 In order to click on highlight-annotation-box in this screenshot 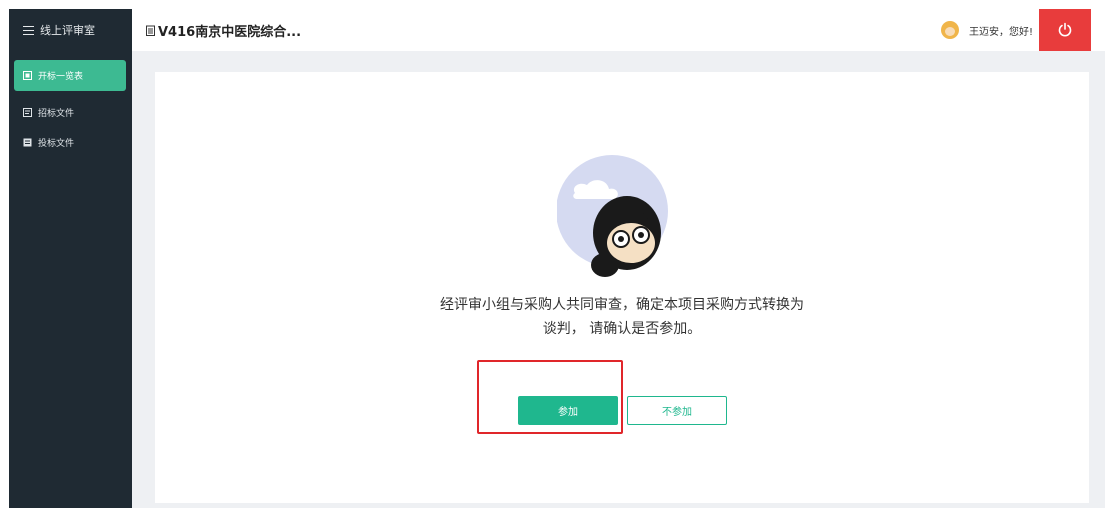, I will do `click(550, 397)`.